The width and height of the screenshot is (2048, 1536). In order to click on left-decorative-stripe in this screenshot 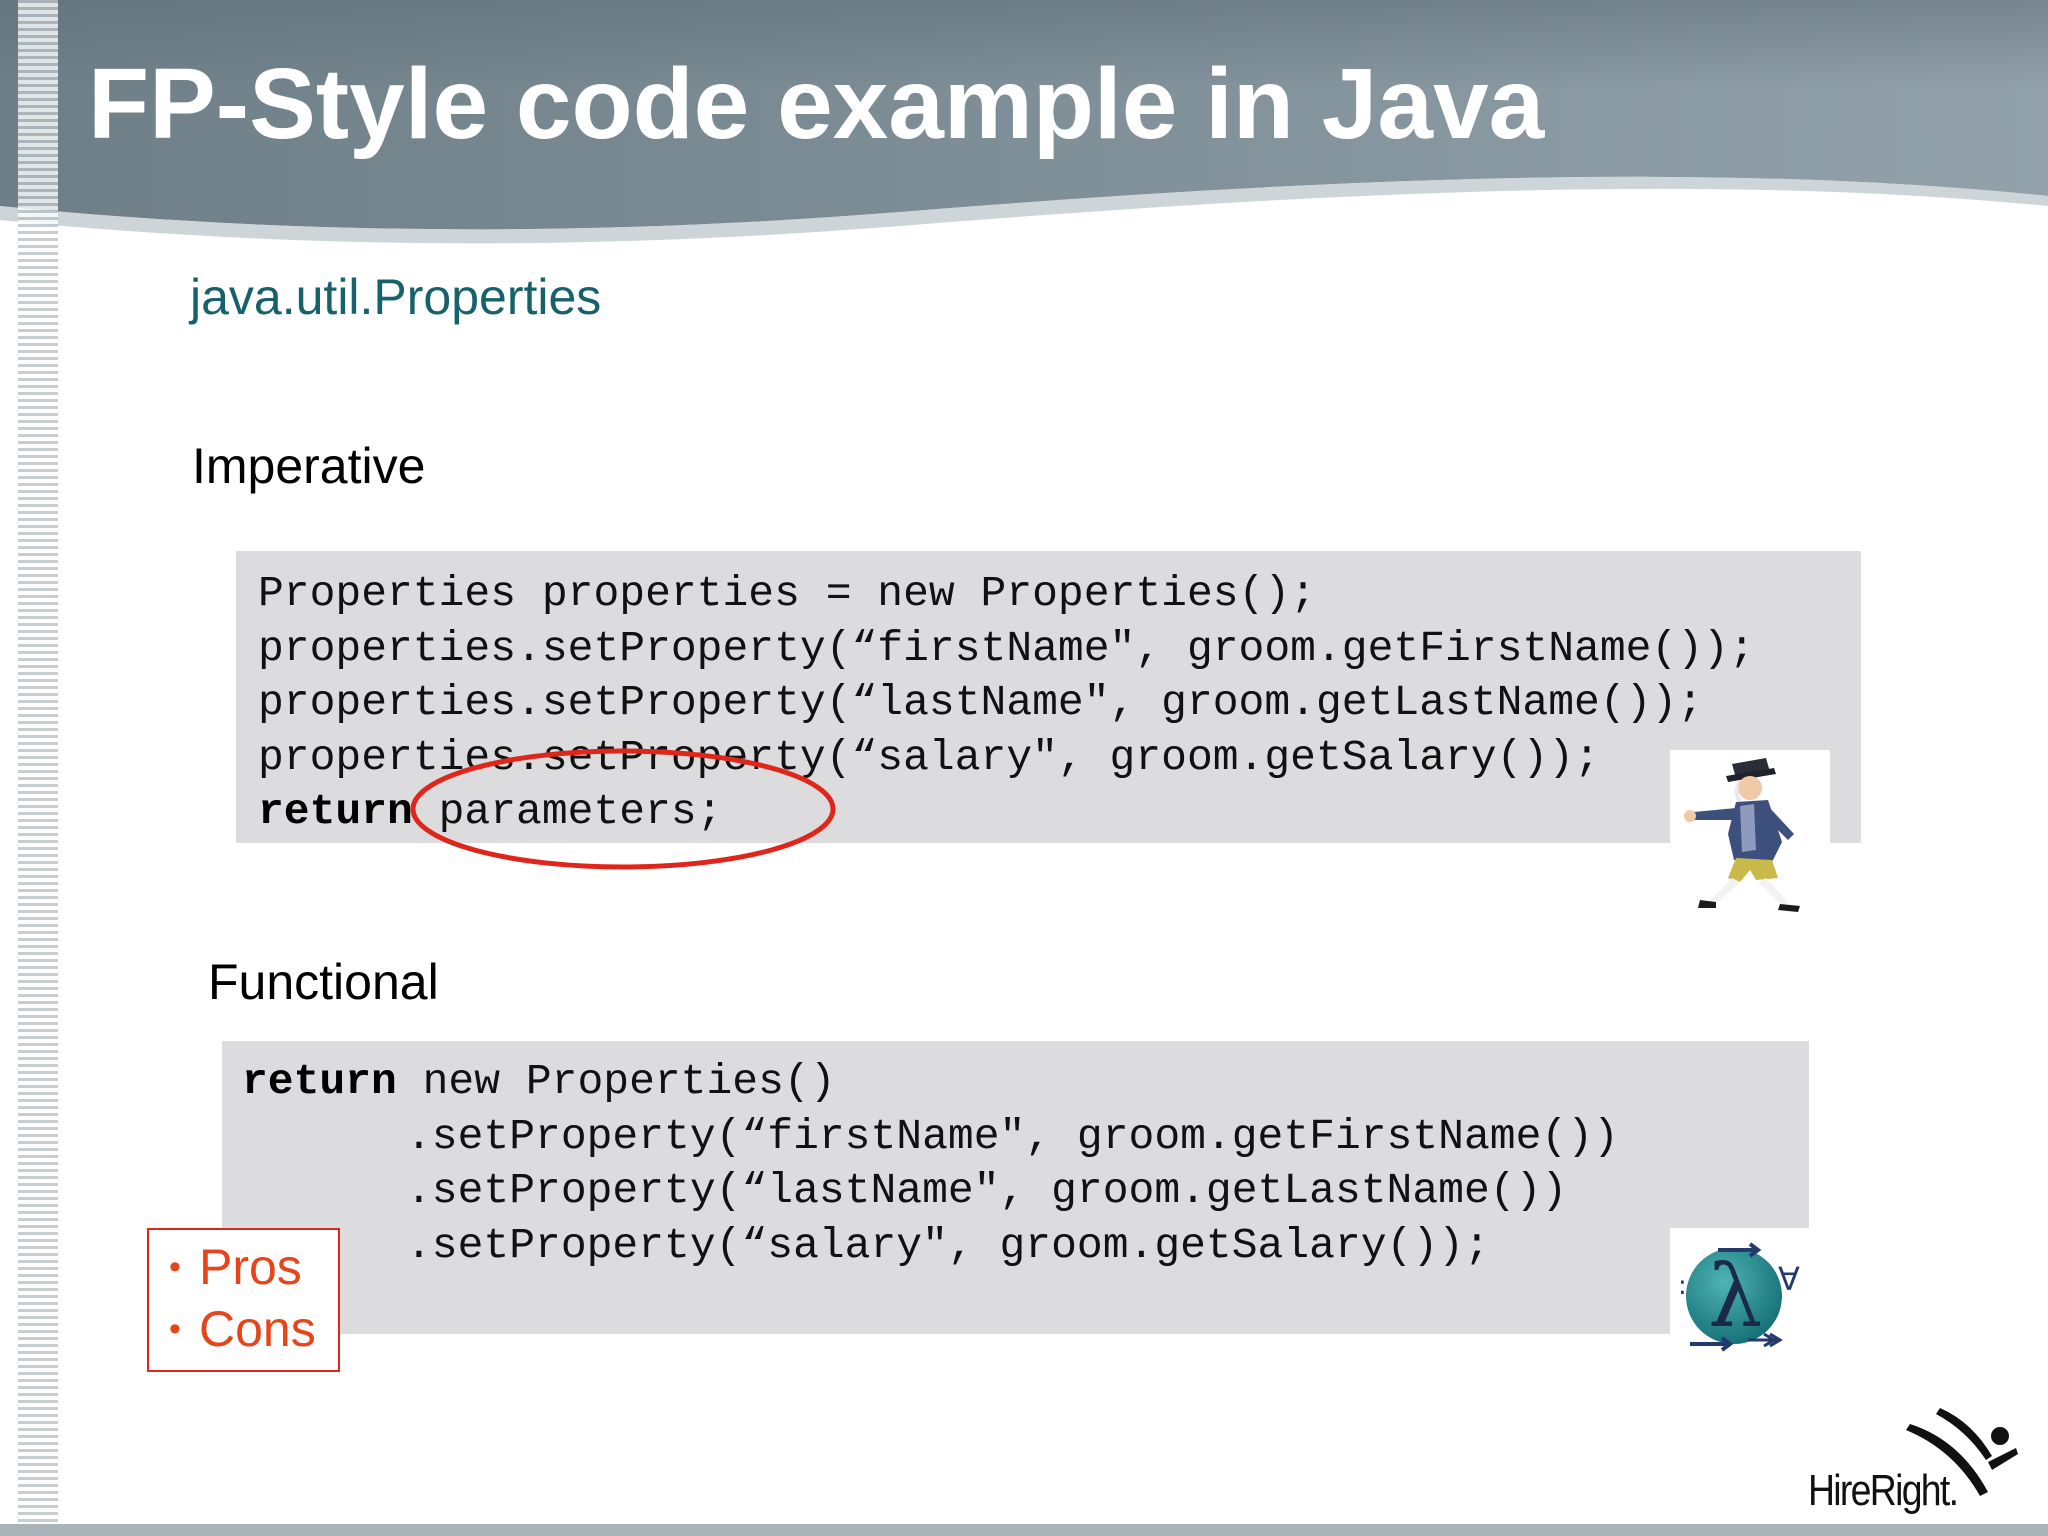, I will do `click(38, 768)`.